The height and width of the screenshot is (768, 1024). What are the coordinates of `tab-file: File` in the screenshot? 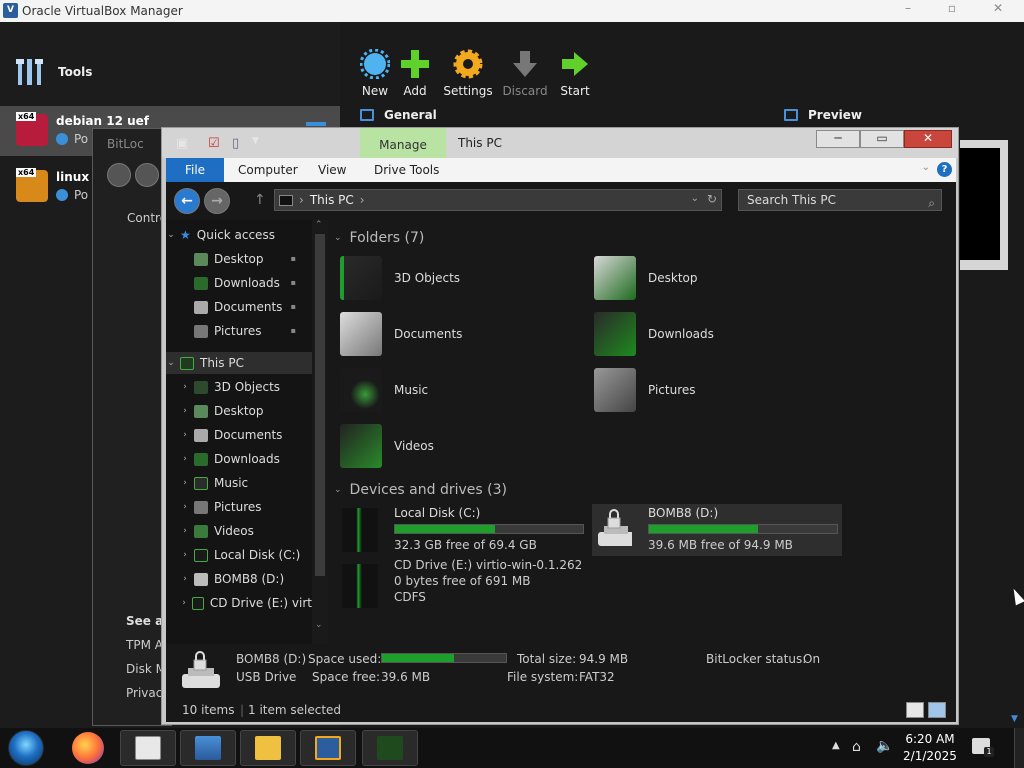 It's located at (195, 170).